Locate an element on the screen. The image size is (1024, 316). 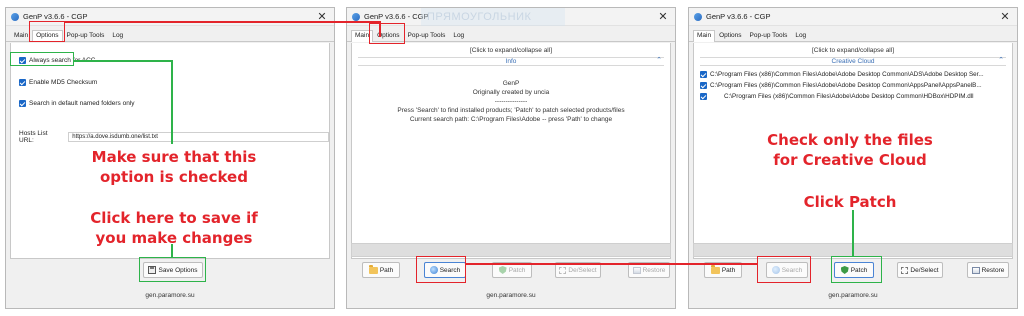
search-icon is located at coordinates (775, 270).